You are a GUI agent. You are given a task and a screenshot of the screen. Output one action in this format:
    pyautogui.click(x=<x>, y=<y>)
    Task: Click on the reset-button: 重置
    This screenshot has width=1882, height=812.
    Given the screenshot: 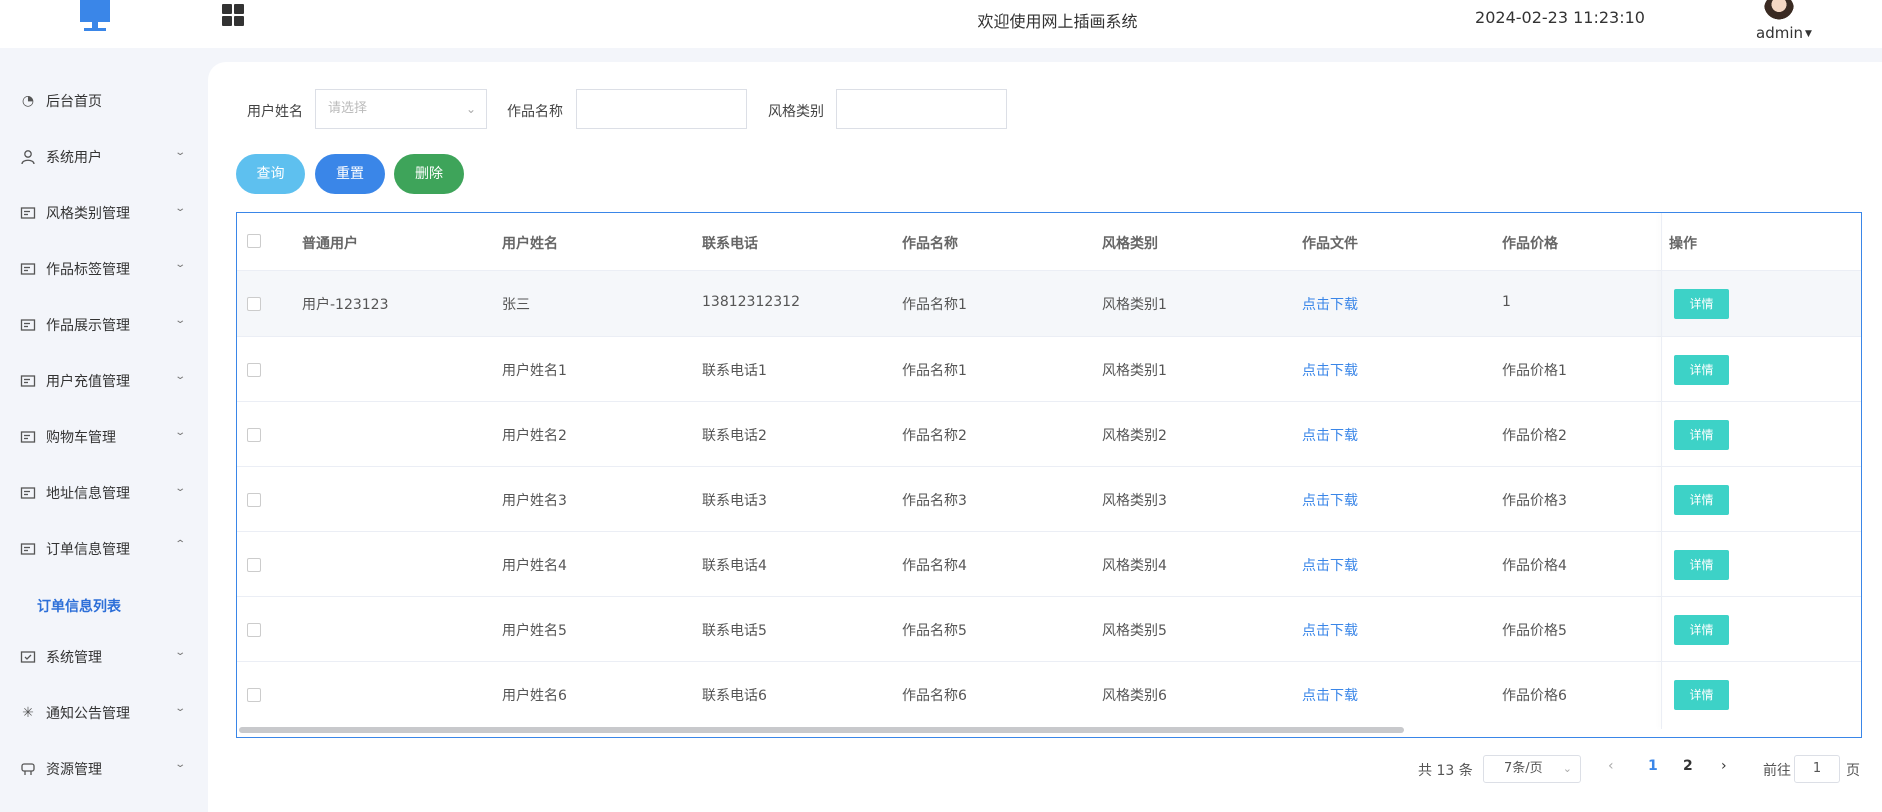 What is the action you would take?
    pyautogui.click(x=350, y=174)
    